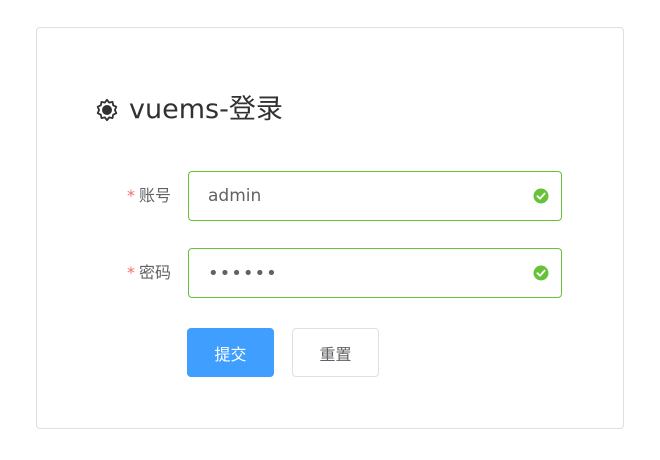  I want to click on account-label-text: 账号, so click(154, 195).